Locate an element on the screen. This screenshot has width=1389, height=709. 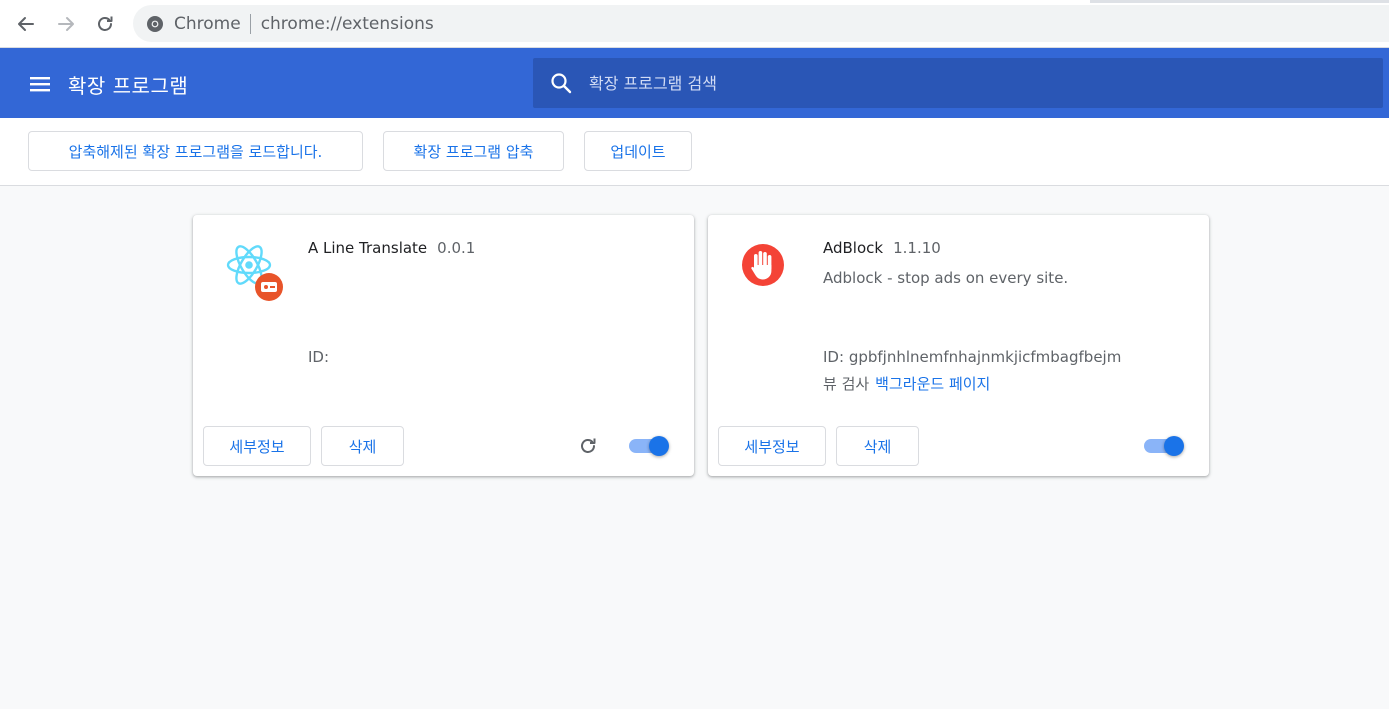
scheme-label: Chrome is located at coordinates (207, 23).